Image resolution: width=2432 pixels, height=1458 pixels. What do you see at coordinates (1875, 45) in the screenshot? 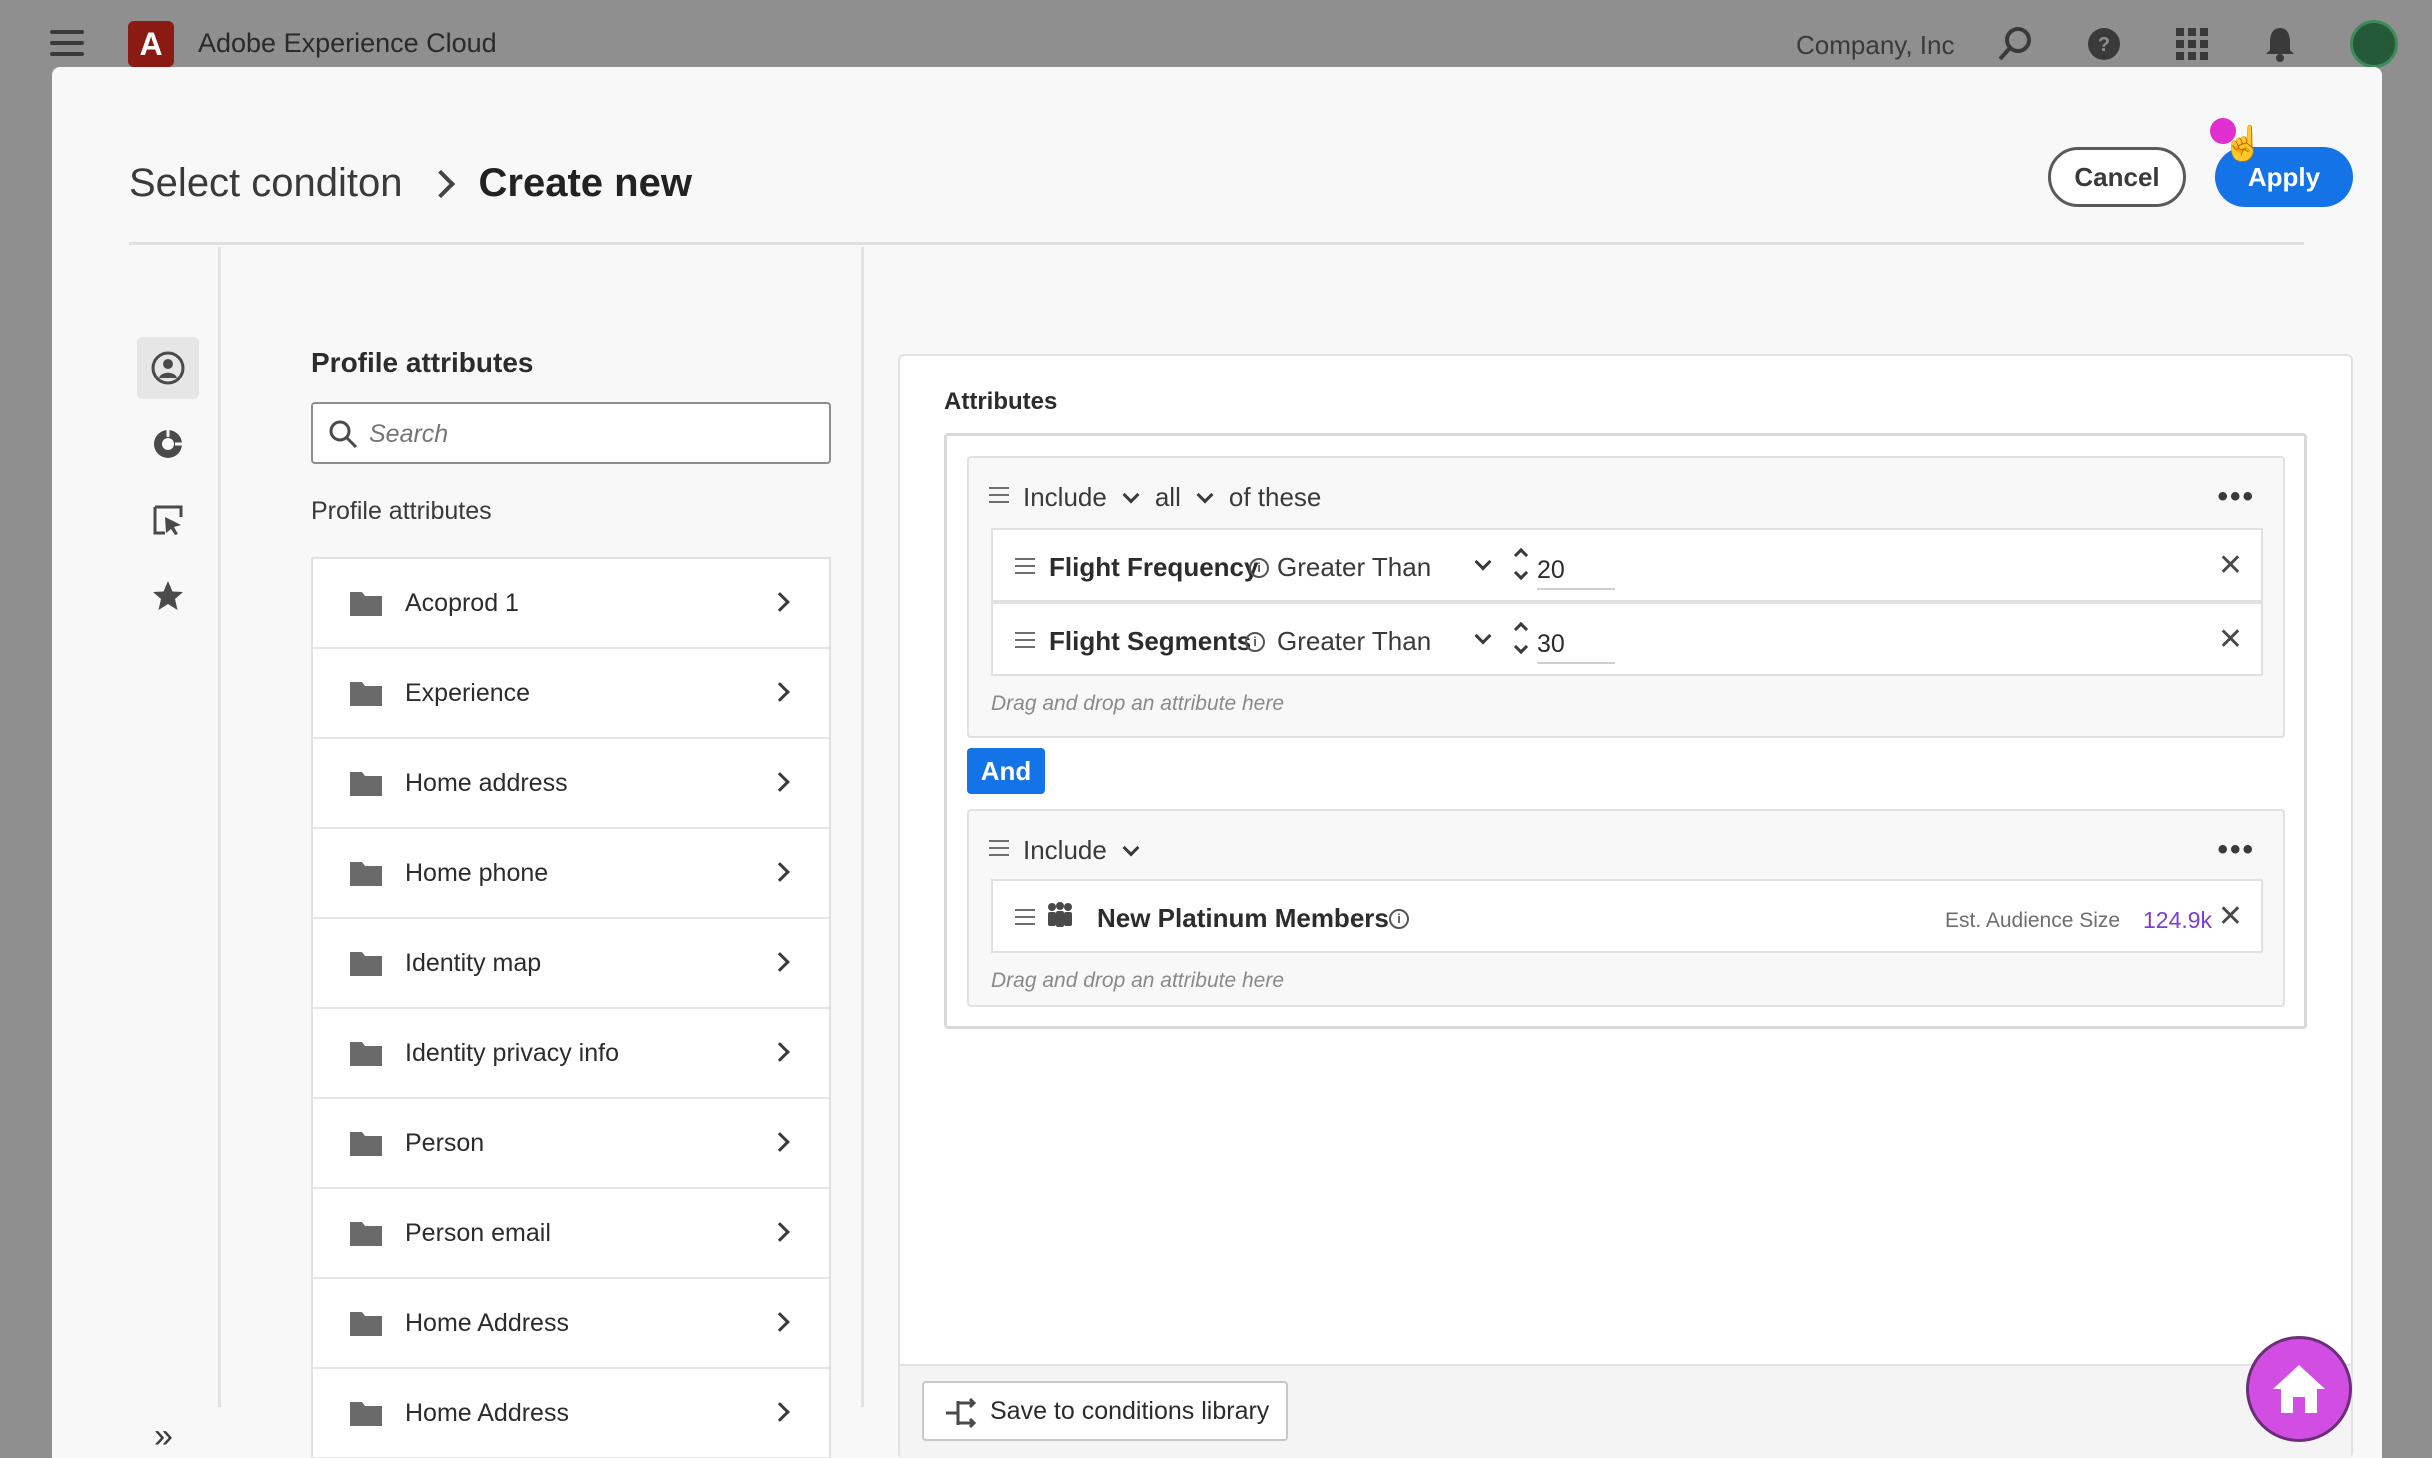
I see `org-switcher: Company, Inc` at bounding box center [1875, 45].